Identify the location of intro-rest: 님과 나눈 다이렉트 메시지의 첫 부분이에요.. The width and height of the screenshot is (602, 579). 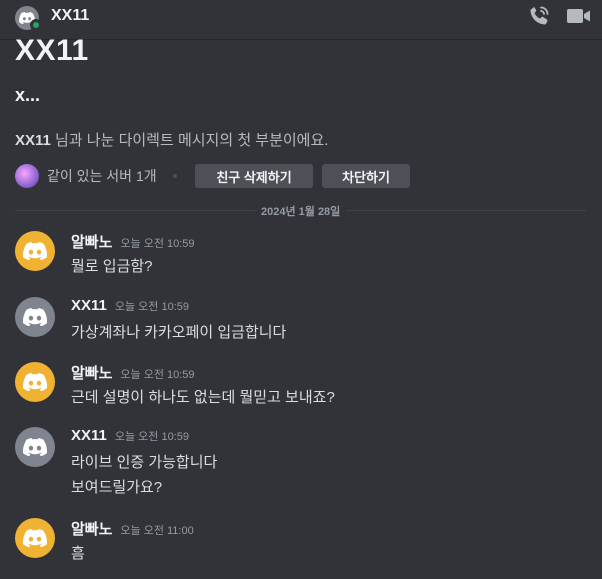
(189, 140).